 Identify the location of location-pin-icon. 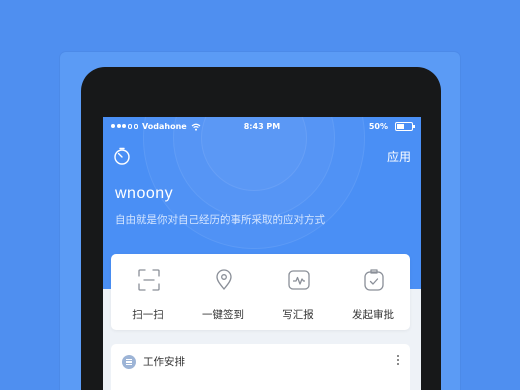
(224, 280).